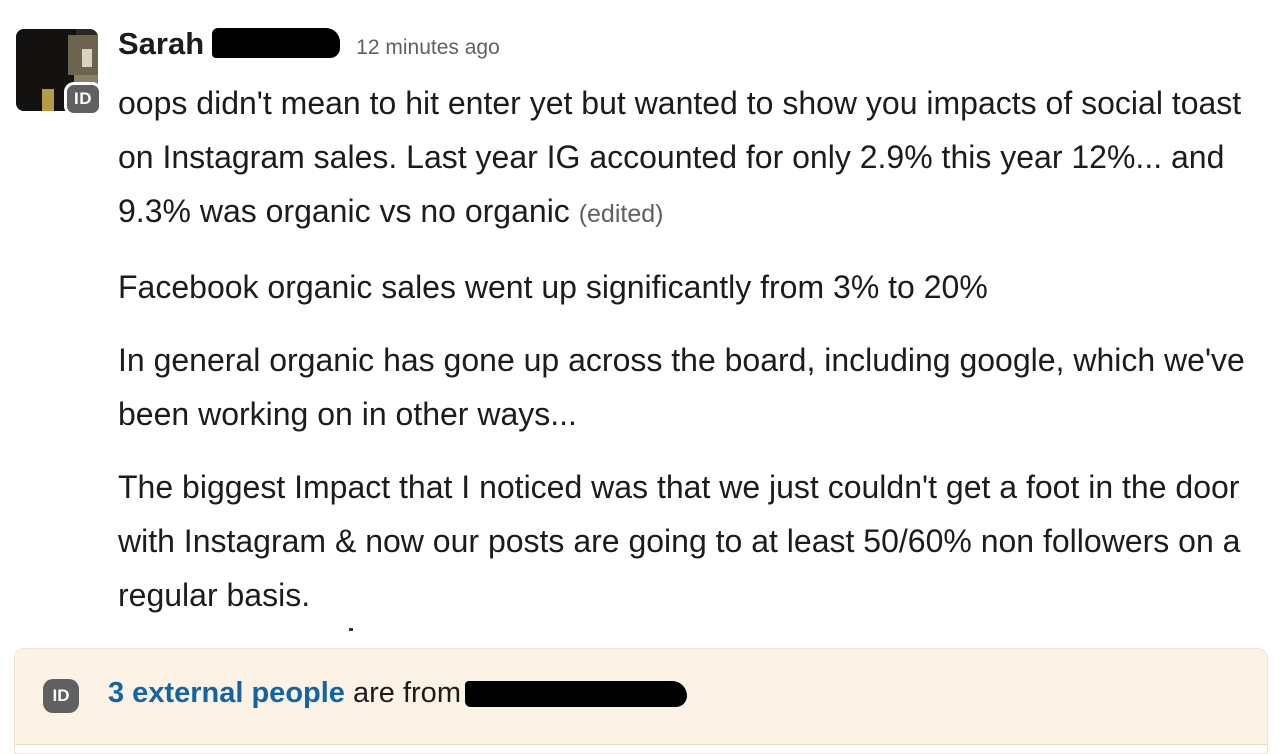 The width and height of the screenshot is (1280, 754). I want to click on edited-label: (edited), so click(621, 214).